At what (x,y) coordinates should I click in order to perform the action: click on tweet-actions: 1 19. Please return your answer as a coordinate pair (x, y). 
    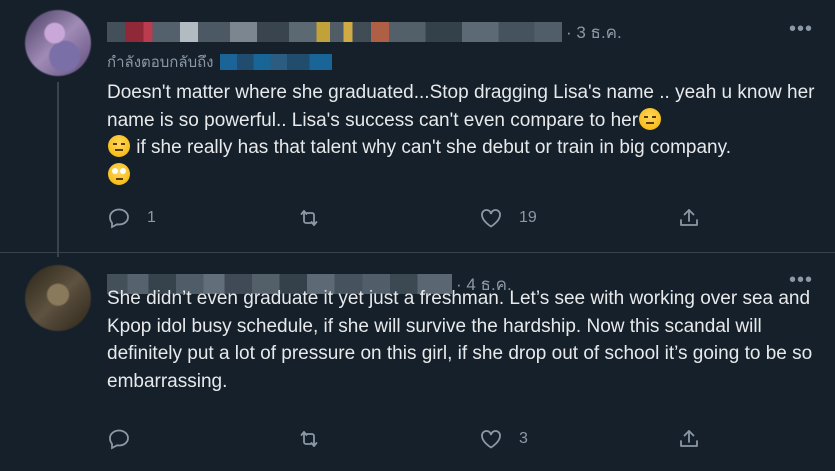
    Looking at the image, I should click on (407, 221).